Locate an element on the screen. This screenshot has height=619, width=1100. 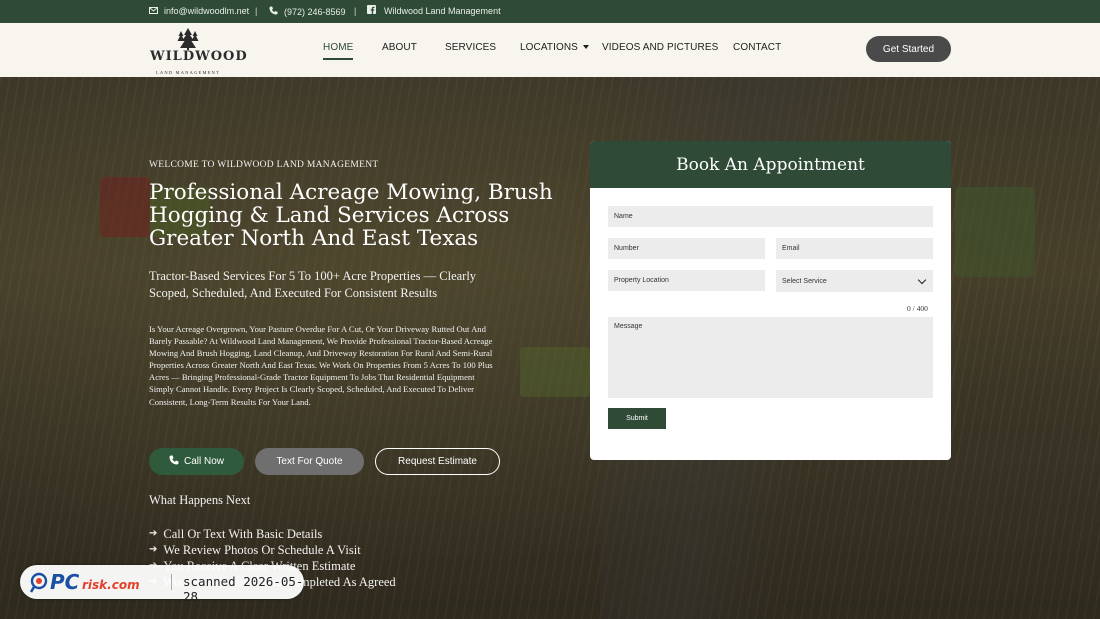
chevron-down-icon is located at coordinates (922, 279).